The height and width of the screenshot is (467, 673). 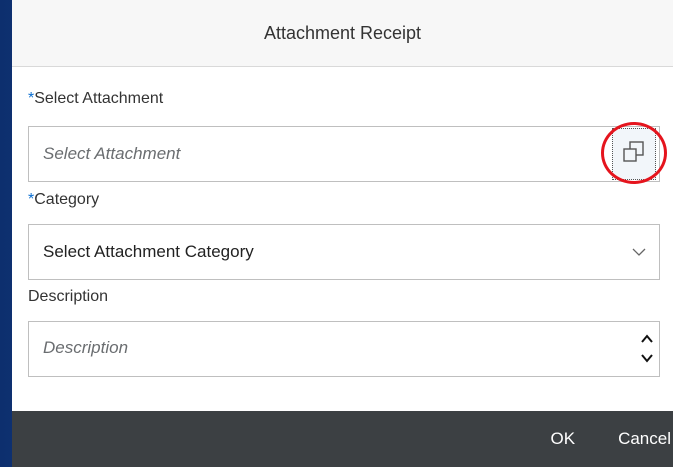 I want to click on description-field, so click(x=344, y=349).